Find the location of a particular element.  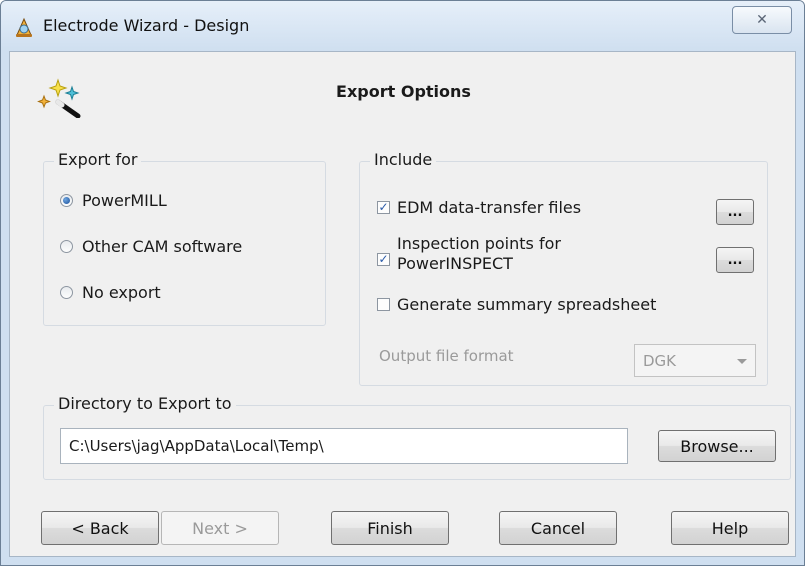

edm-checkbox-row: ✓ EDM data-transfer files is located at coordinates (479, 207).